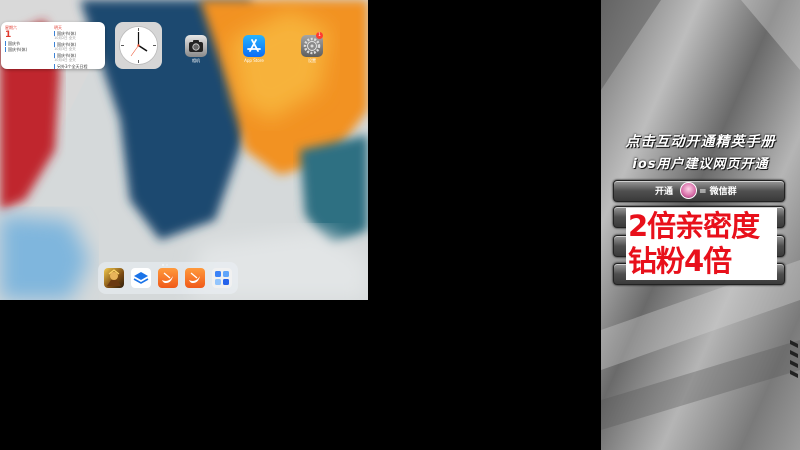 Image resolution: width=800 pixels, height=450 pixels. I want to click on status-bar, so click(184, 6).